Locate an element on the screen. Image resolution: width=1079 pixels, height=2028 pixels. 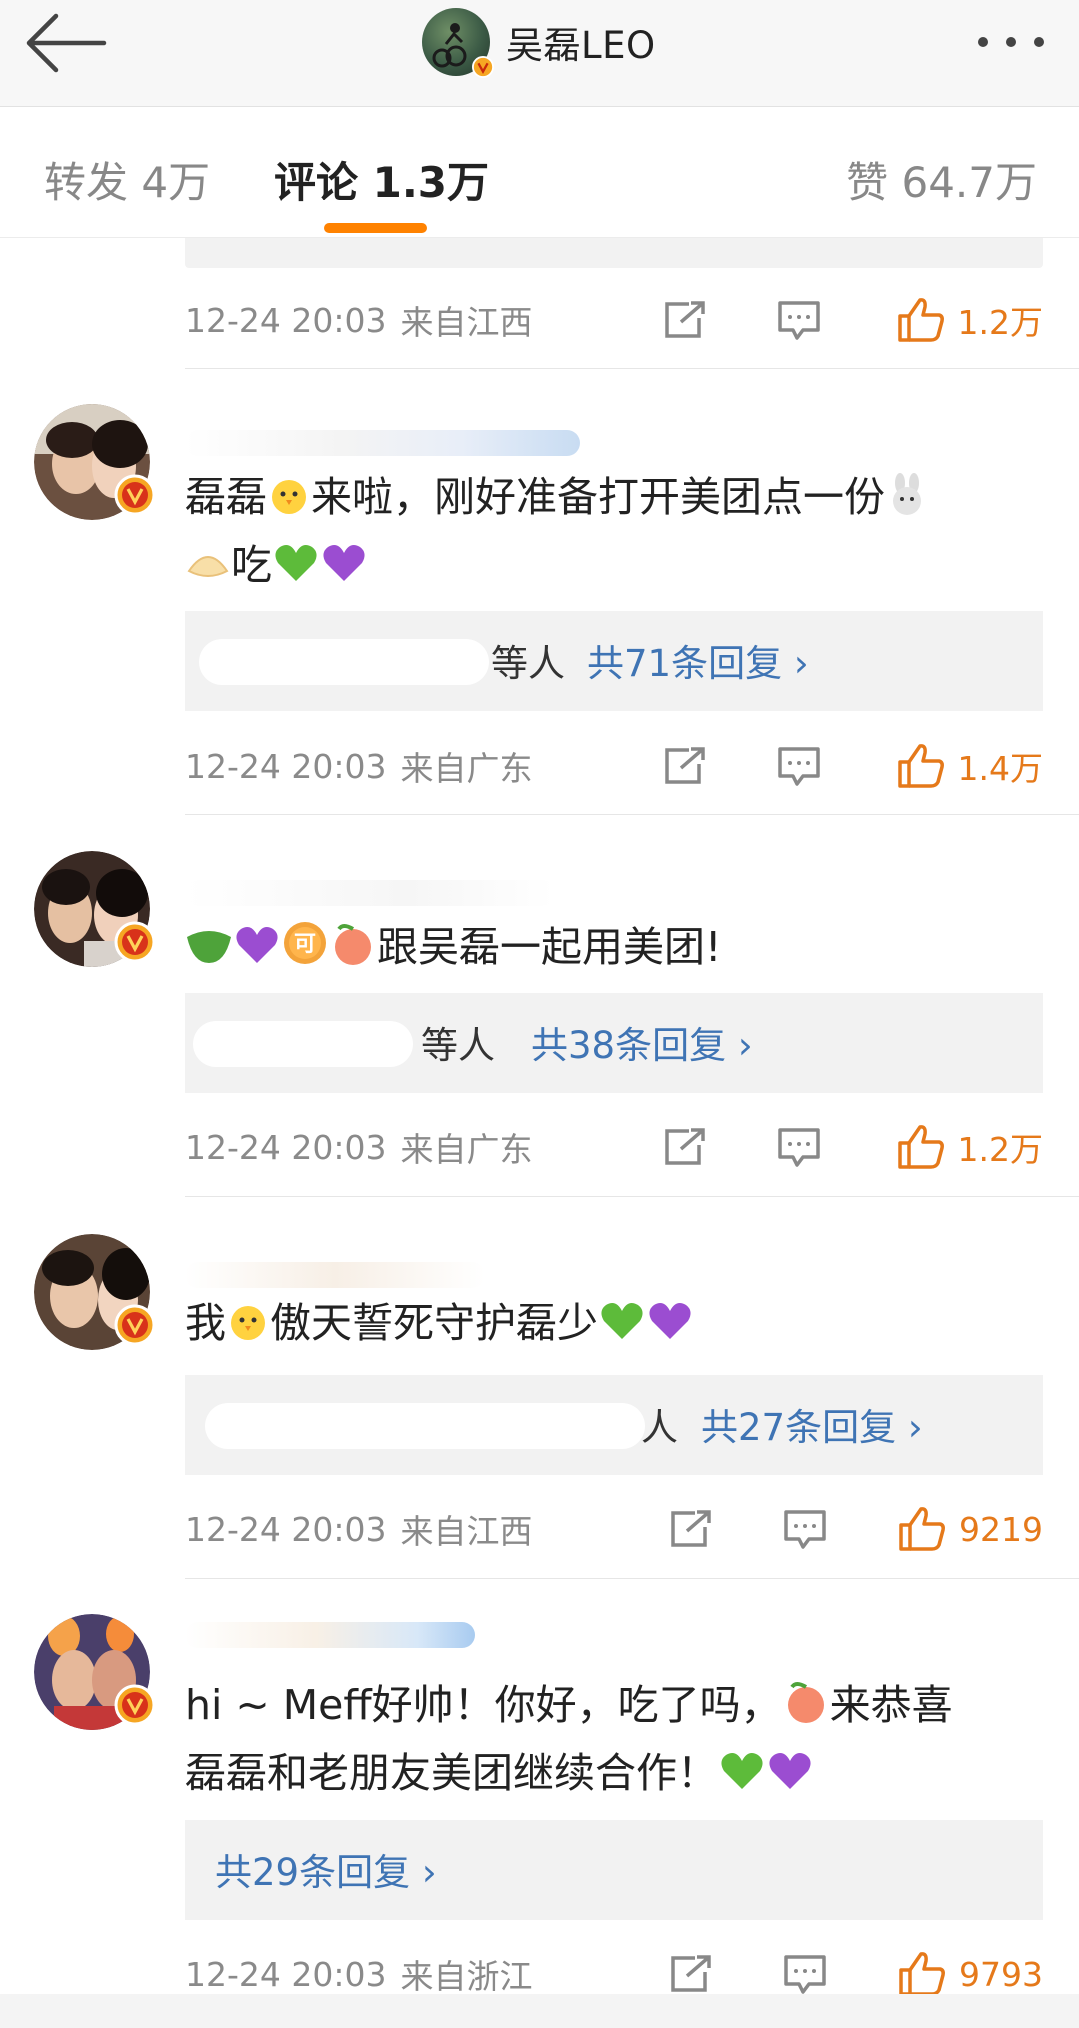
view-replies-link: 共71条回复 › is located at coordinates (698, 660).